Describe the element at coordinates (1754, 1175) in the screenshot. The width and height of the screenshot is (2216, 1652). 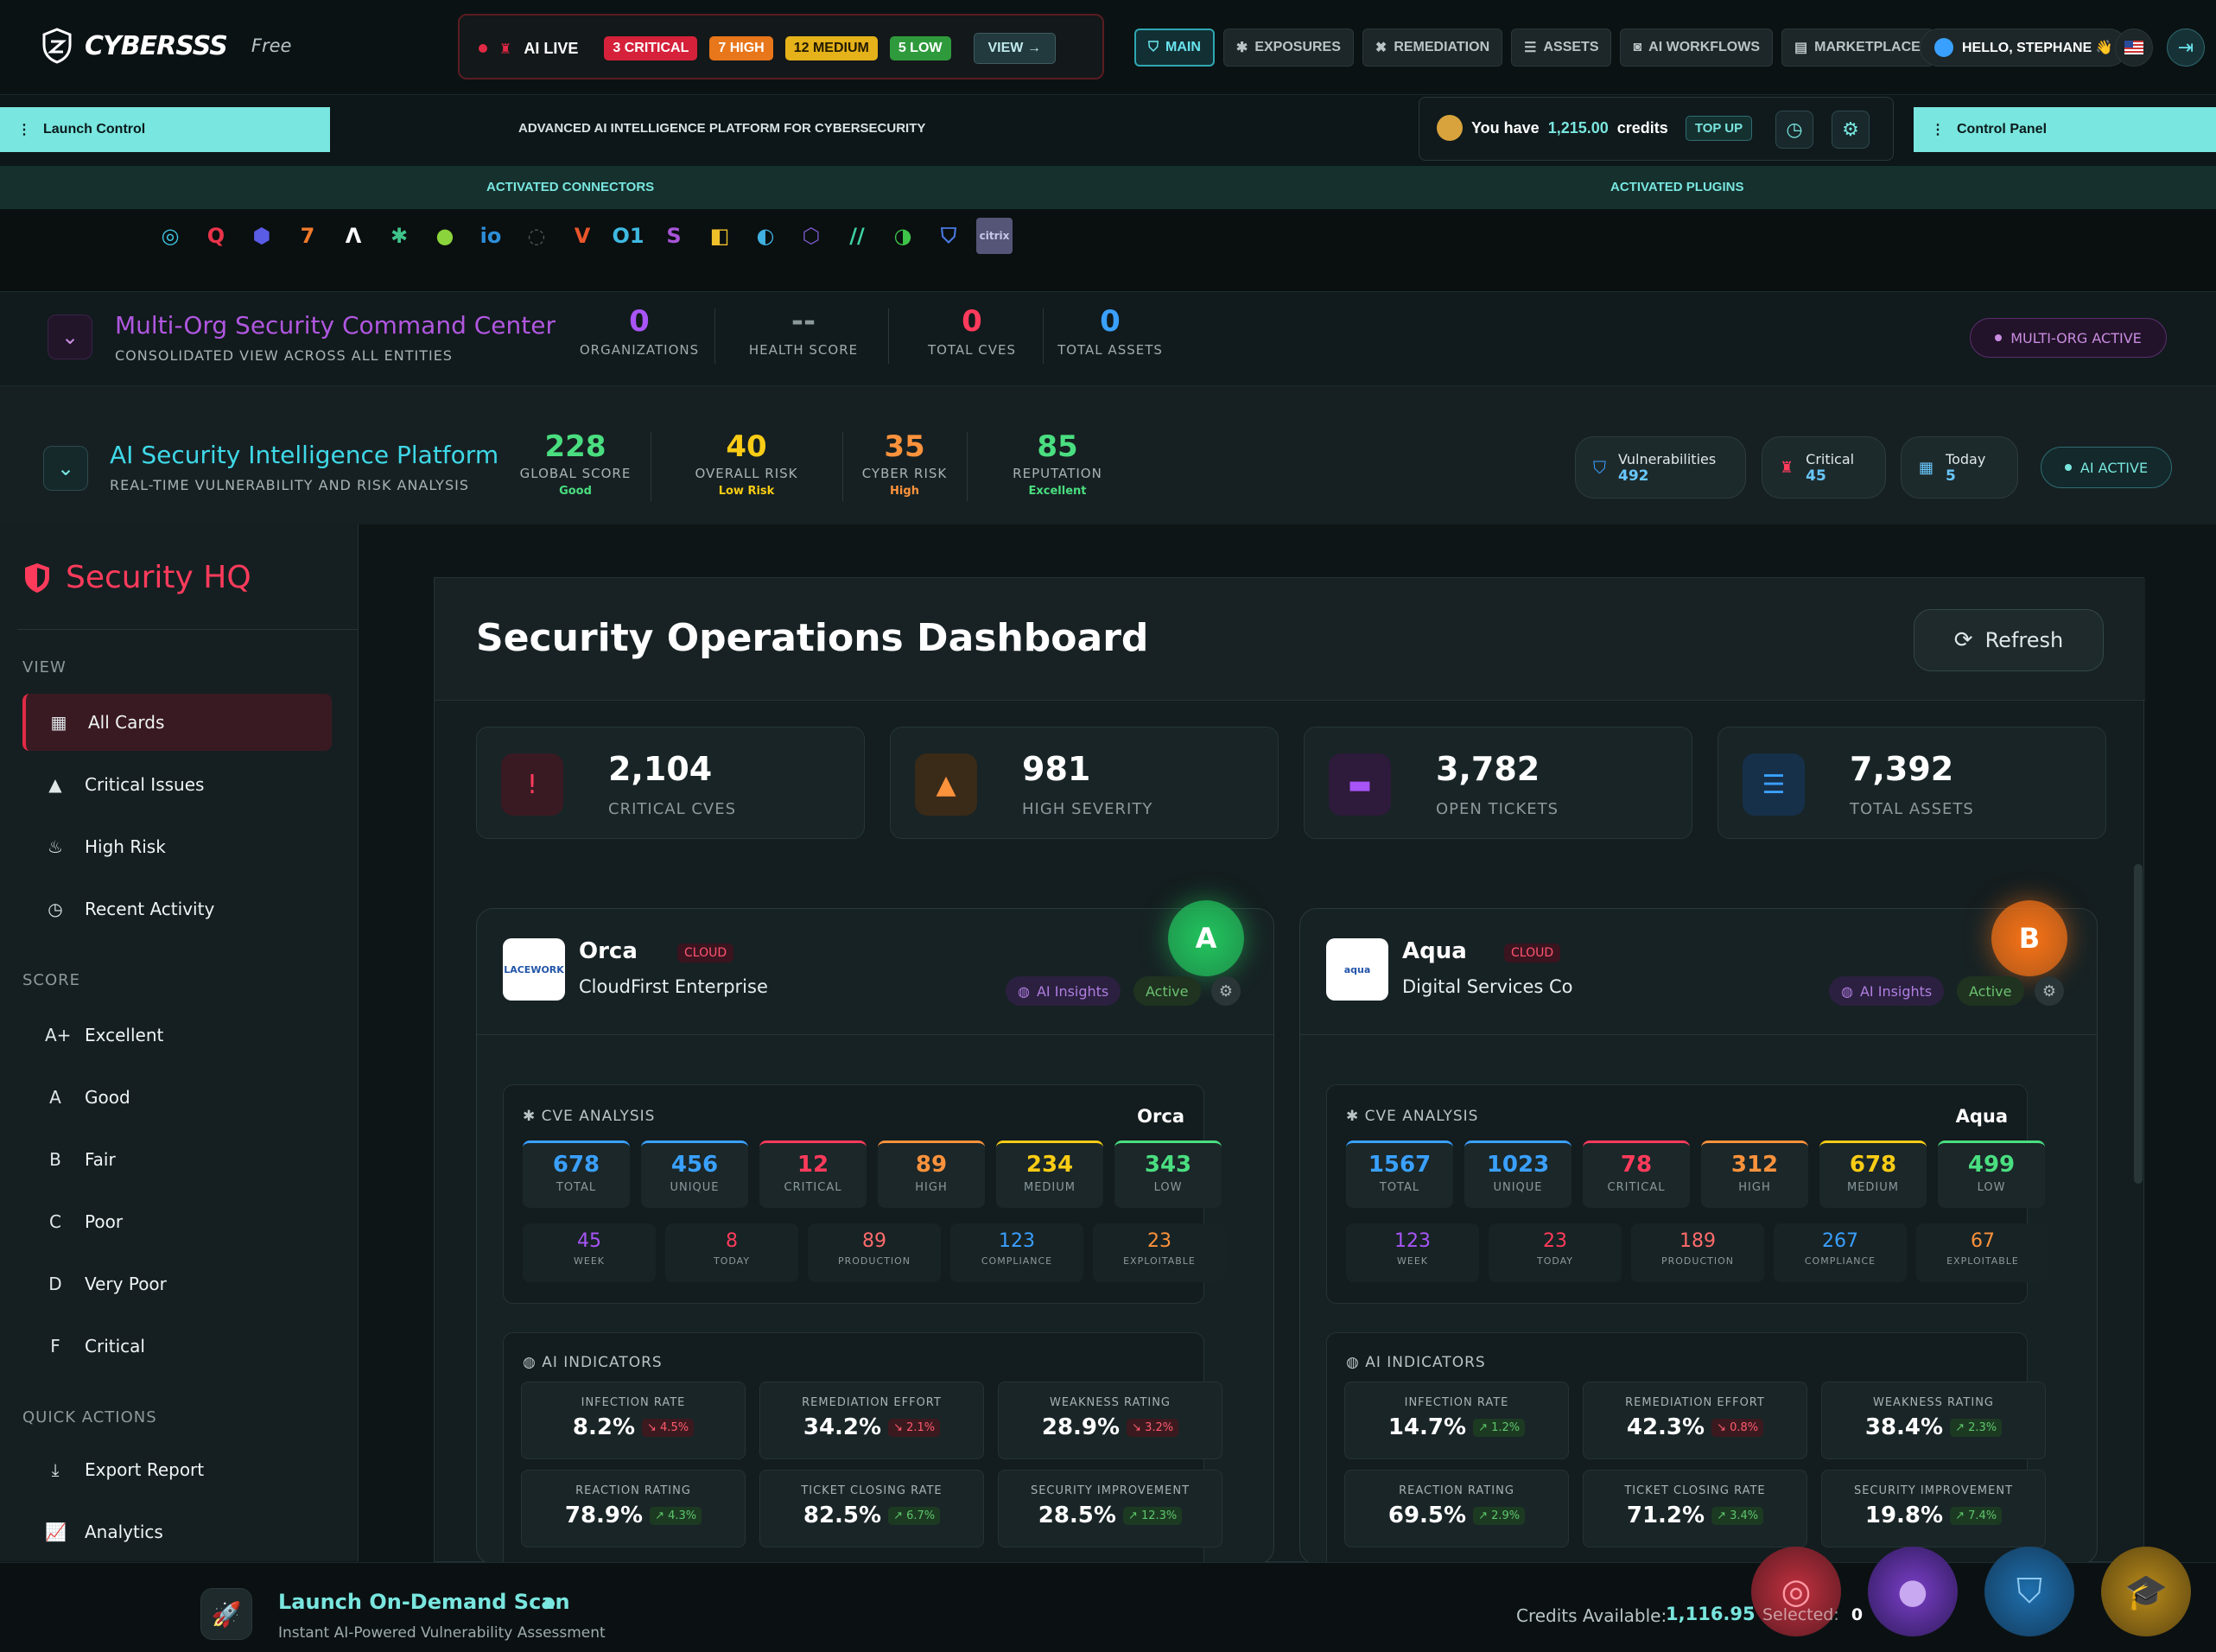
I see `cve-stat: 312 HIGH` at that location.